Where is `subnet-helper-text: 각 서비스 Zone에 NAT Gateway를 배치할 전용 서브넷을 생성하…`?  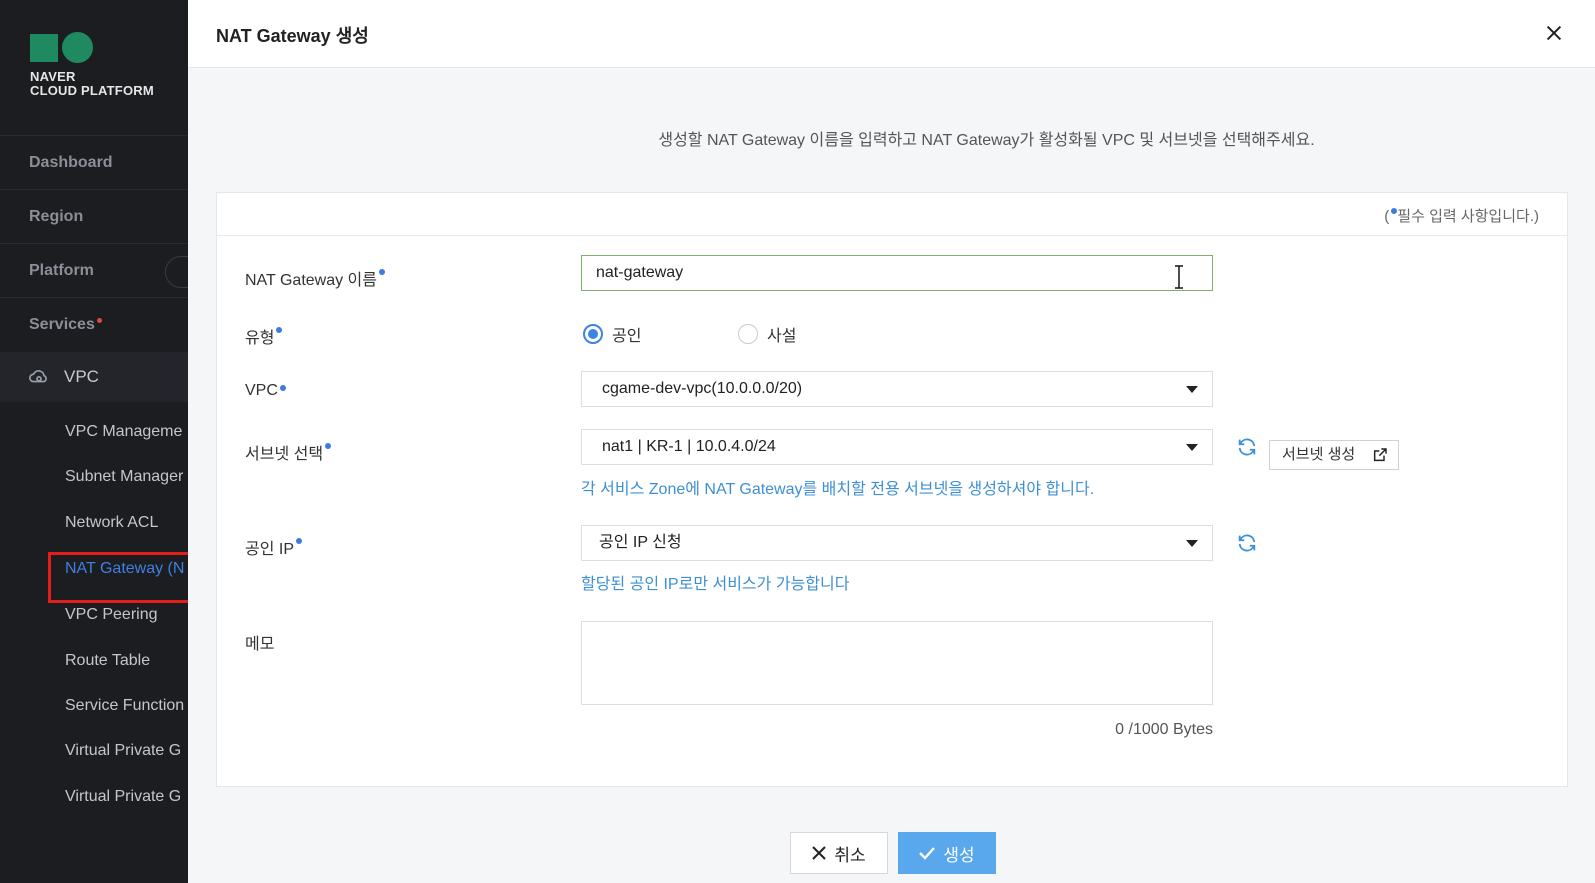
subnet-helper-text: 각 서비스 Zone에 NAT Gateway를 배치할 전용 서브넷을 생성하… is located at coordinates (838, 489).